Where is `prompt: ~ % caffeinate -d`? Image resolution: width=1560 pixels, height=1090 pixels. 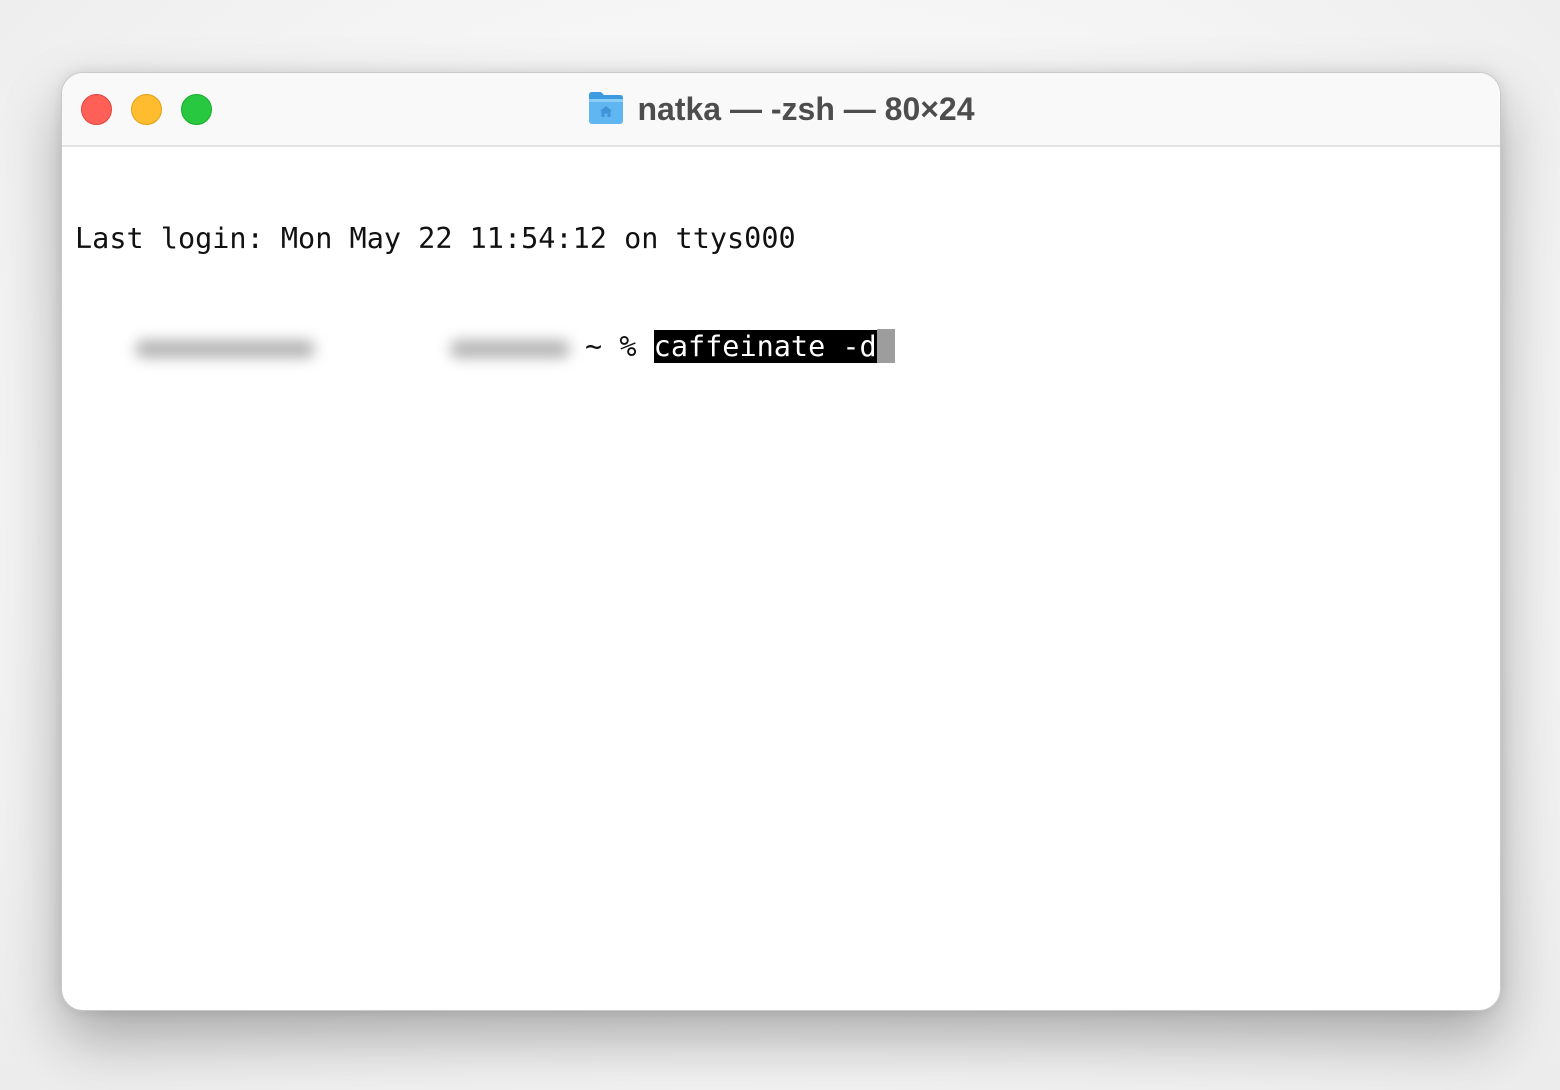
prompt: ~ % caffeinate -d is located at coordinates (740, 347).